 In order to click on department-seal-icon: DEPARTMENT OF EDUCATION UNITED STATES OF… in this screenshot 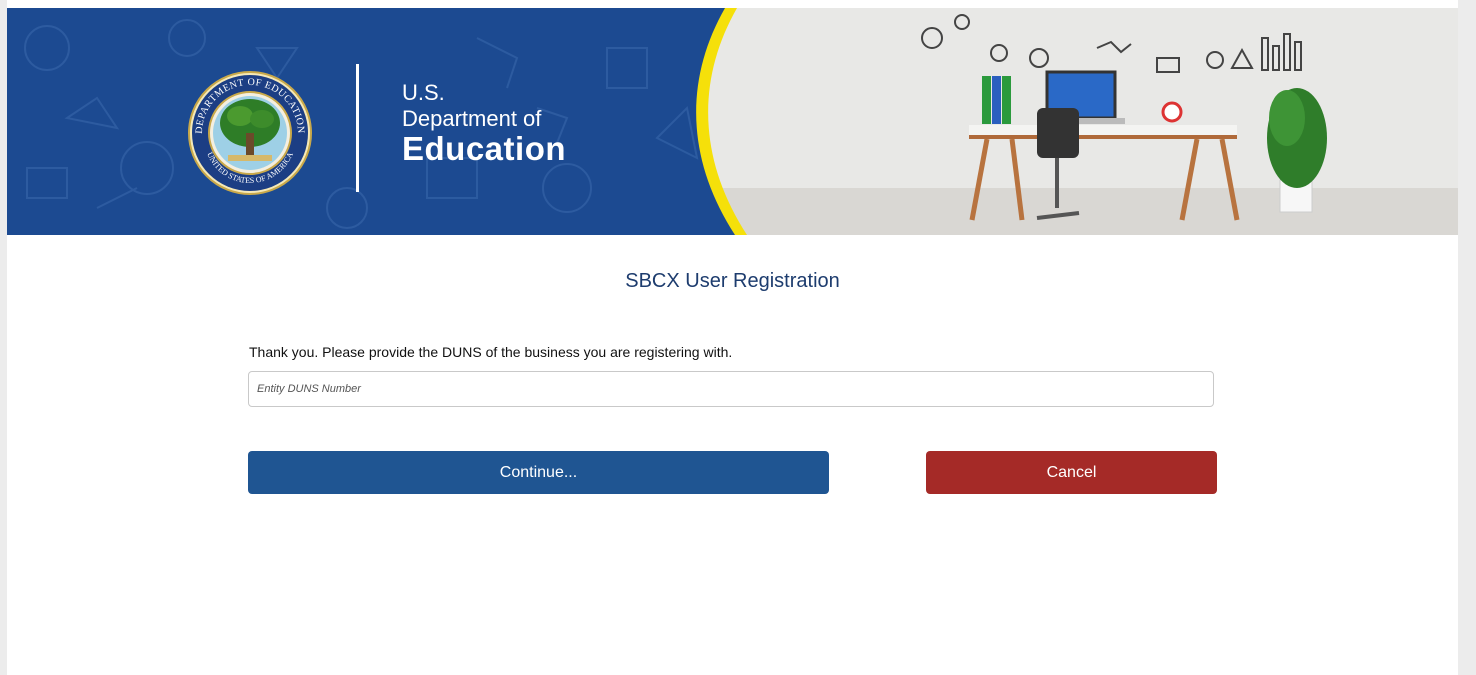, I will do `click(250, 133)`.